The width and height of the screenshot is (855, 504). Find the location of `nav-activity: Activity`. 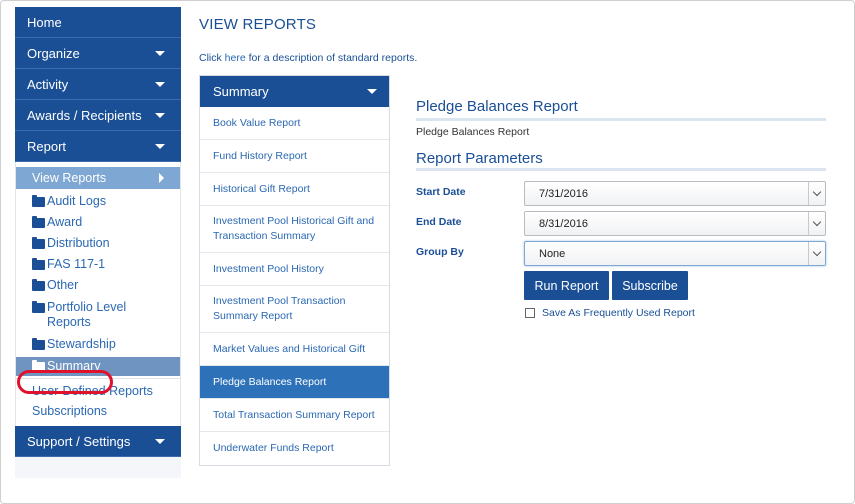

nav-activity: Activity is located at coordinates (98, 84).